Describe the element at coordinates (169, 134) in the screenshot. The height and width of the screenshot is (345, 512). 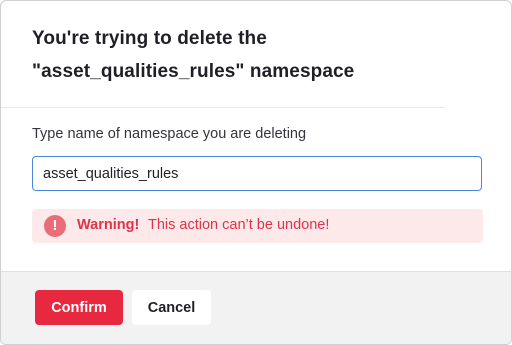
I see `namespace-name-label: Type name of namespace you are deleting` at that location.